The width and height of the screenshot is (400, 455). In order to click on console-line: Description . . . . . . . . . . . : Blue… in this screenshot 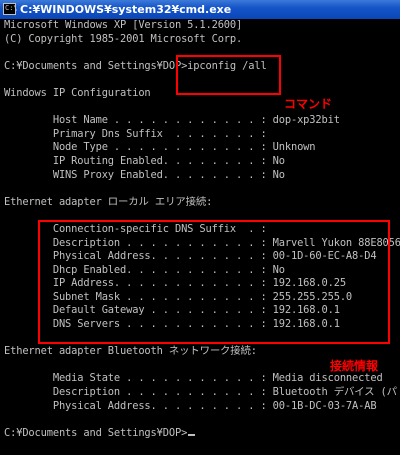, I will do `click(200, 392)`.